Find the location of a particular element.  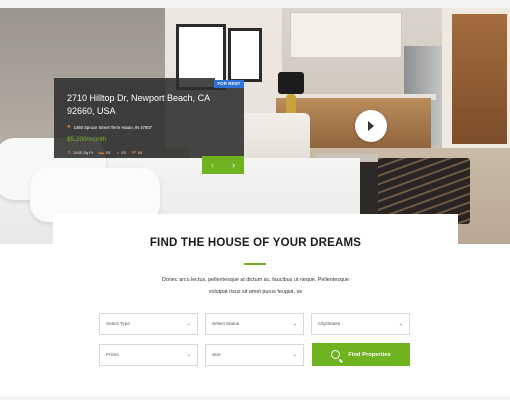

slider-nav: ‹ › is located at coordinates (223, 165).